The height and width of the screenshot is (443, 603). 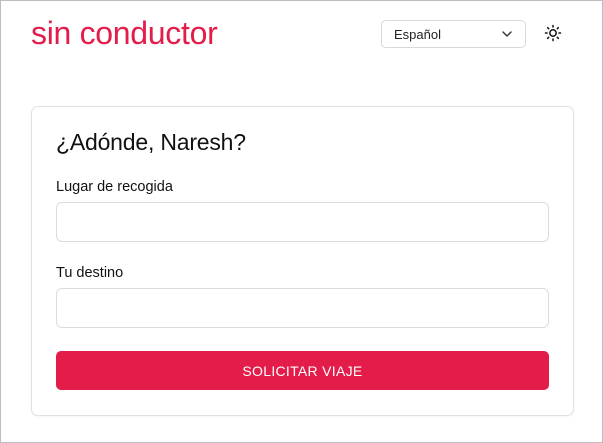 What do you see at coordinates (114, 187) in the screenshot?
I see `pickup-label: Lugar de recogida` at bounding box center [114, 187].